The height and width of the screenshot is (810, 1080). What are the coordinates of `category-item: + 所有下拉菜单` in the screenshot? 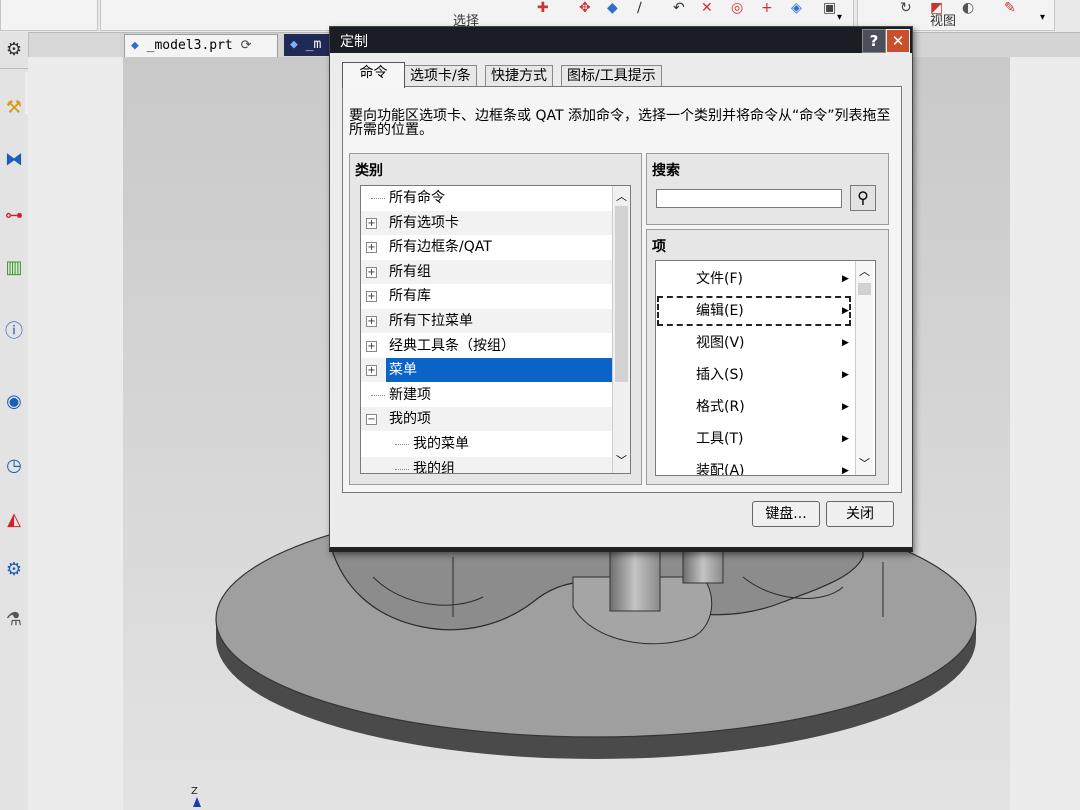 It's located at (486, 321).